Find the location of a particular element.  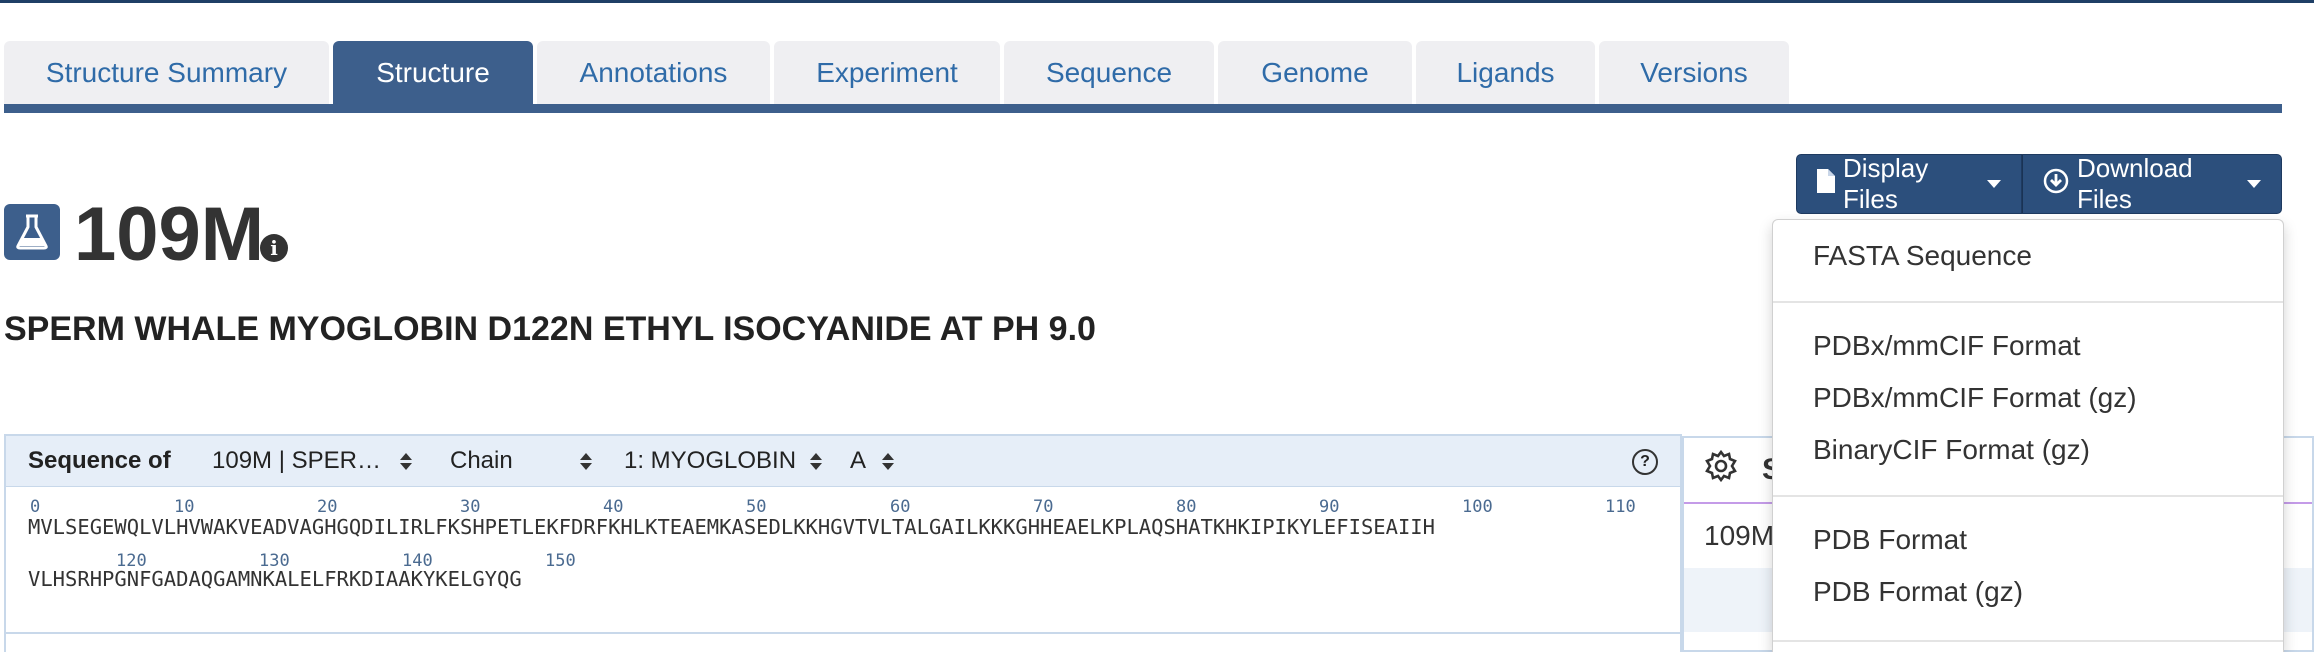

tab-annotations: Annotations is located at coordinates (653, 72).